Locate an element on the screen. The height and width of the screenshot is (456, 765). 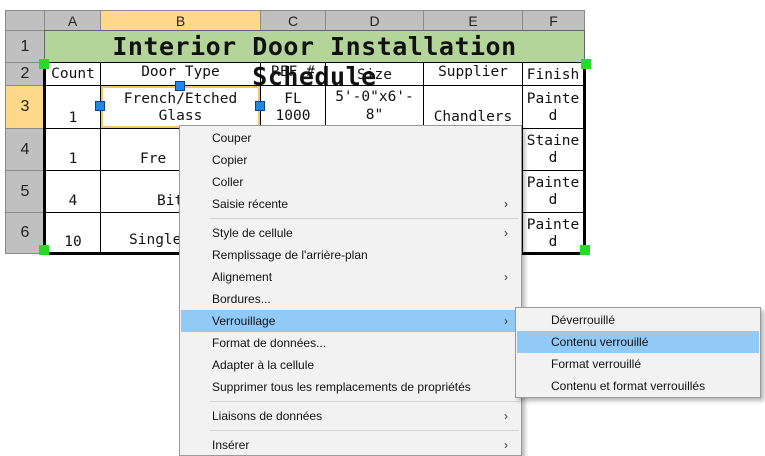
cell-b4: Fre is located at coordinates (160, 159).